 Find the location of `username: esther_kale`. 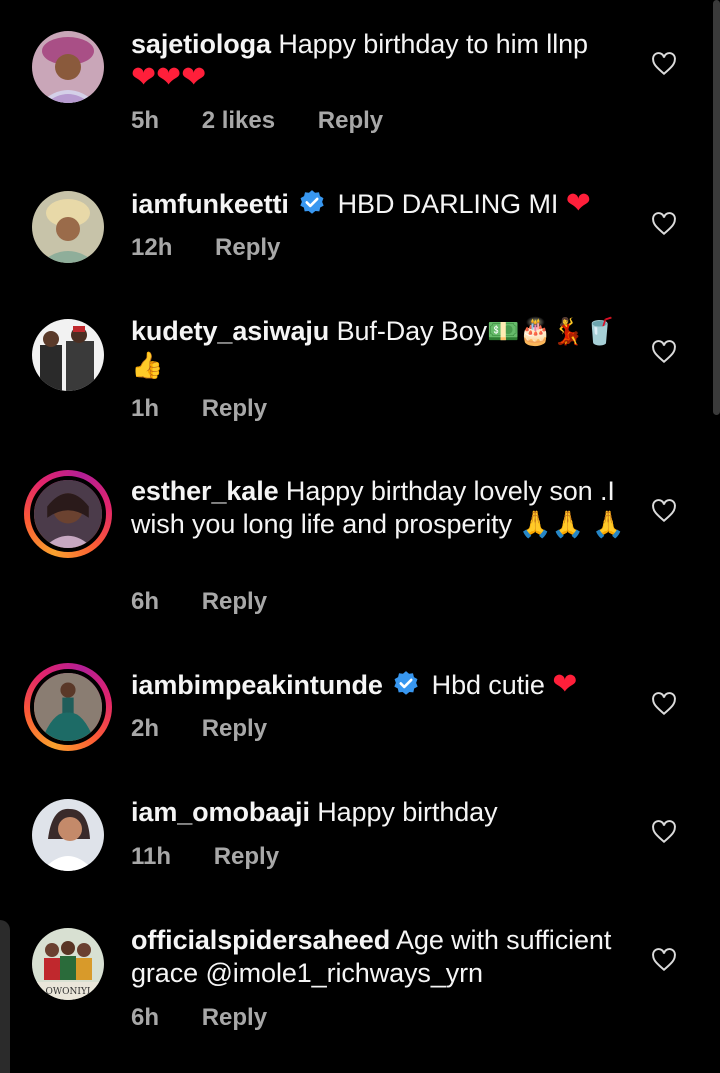

username: esther_kale is located at coordinates (205, 491).